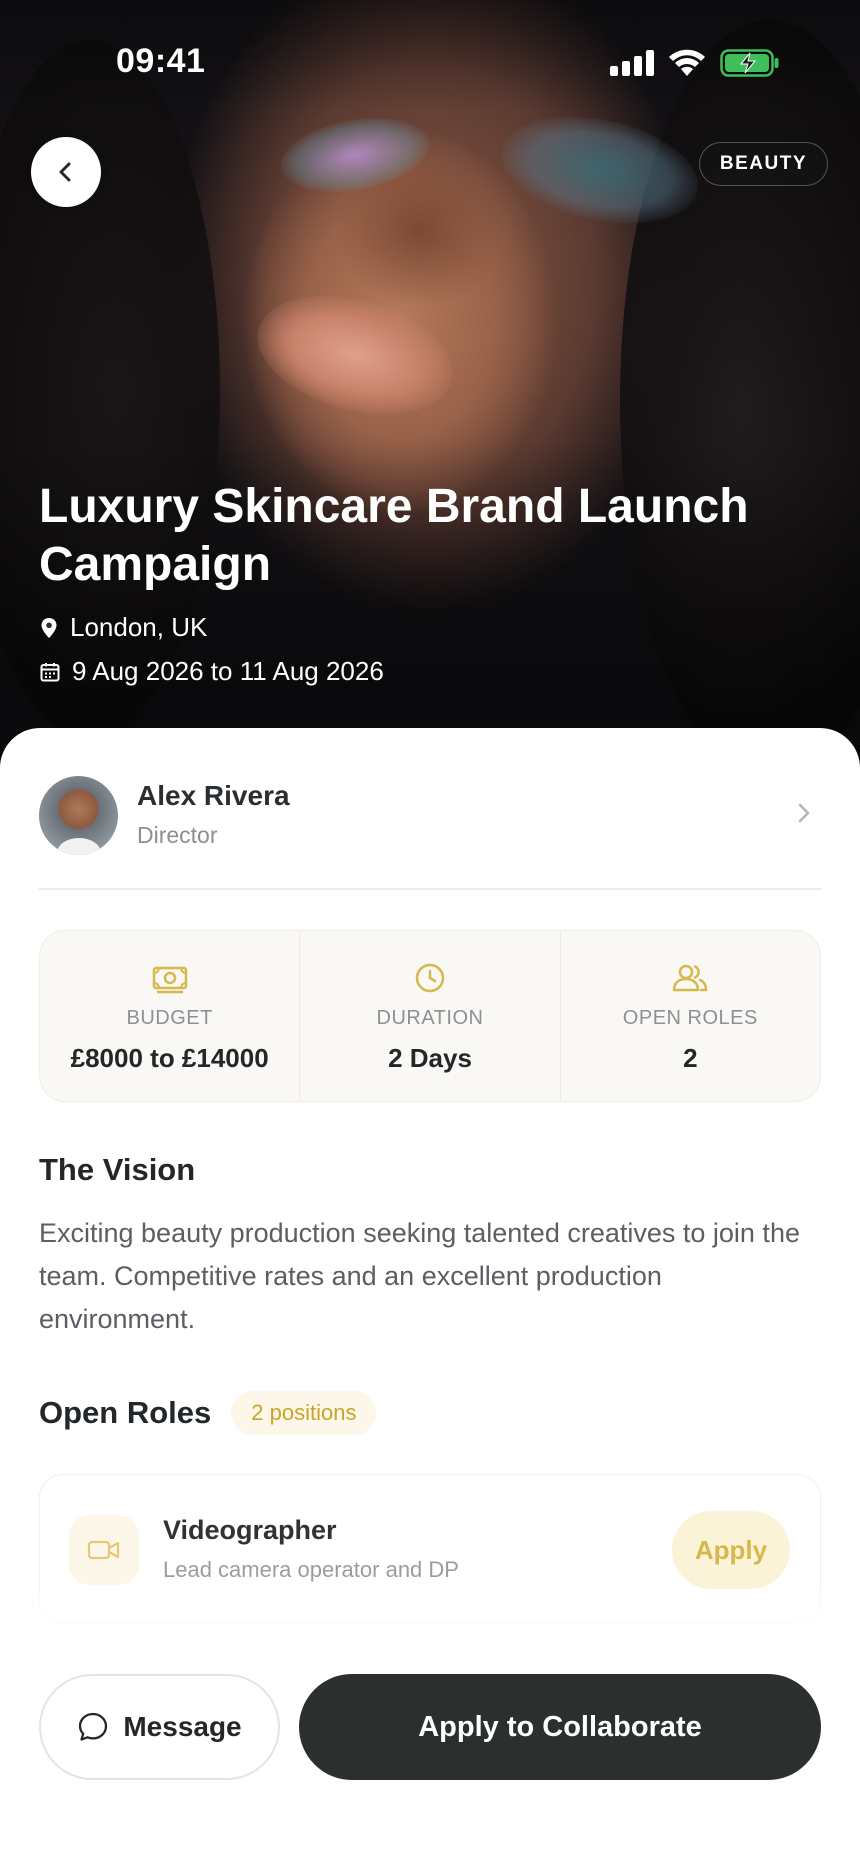 This screenshot has height=1869, width=860. Describe the element at coordinates (560, 1727) in the screenshot. I see `apply-to-collaborate-button: Apply to Collaborate` at that location.